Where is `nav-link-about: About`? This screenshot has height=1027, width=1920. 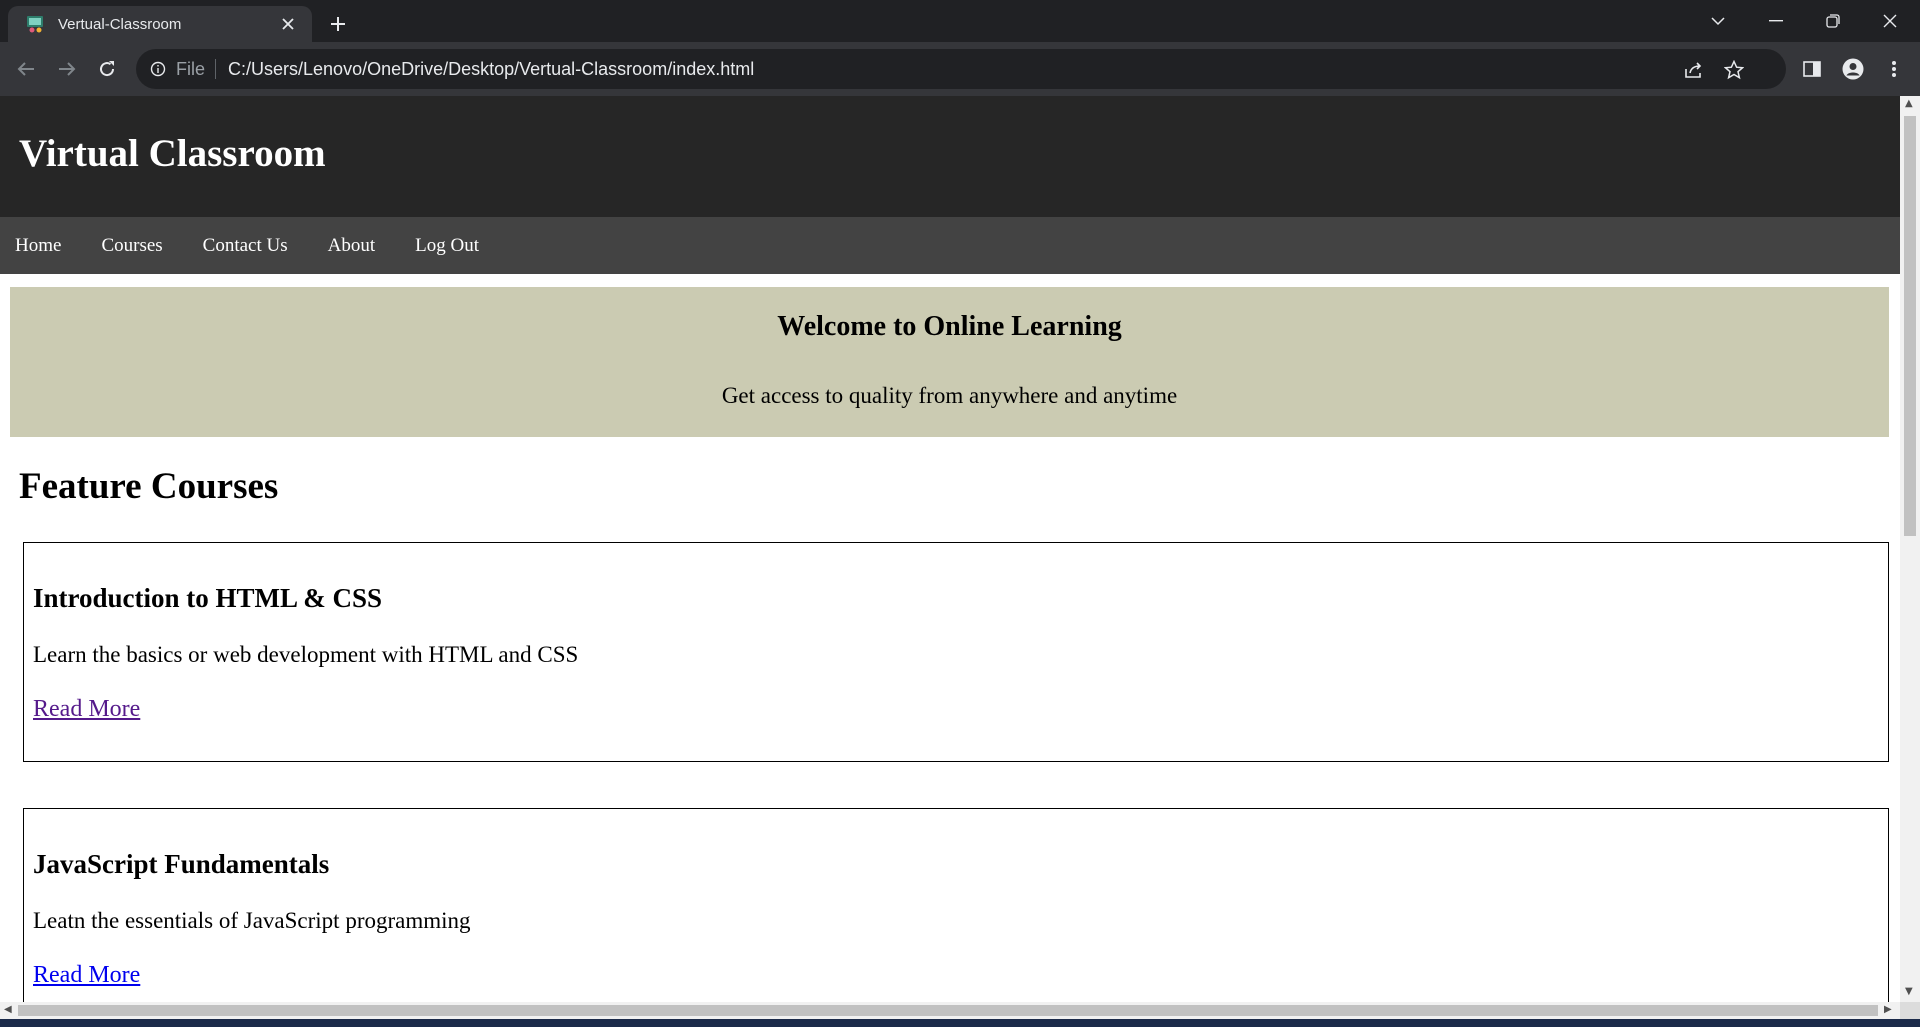 nav-link-about: About is located at coordinates (352, 246).